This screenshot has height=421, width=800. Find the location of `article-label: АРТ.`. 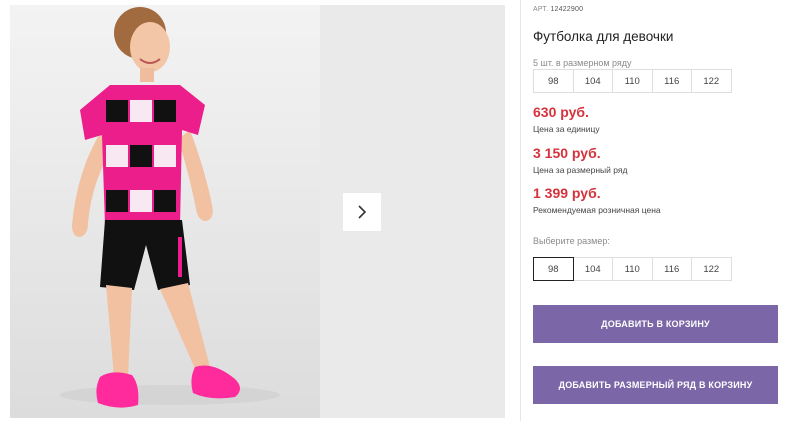

article-label: АРТ. is located at coordinates (541, 9).